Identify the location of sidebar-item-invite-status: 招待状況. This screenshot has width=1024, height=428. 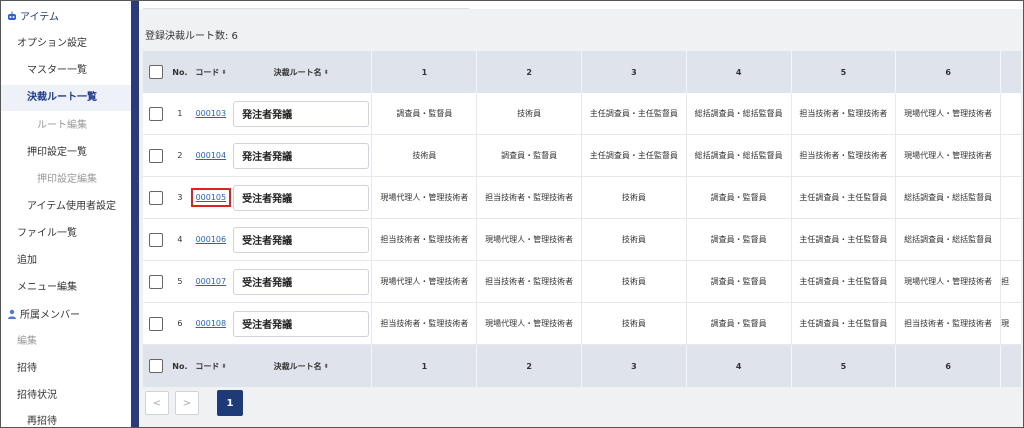
(66, 396).